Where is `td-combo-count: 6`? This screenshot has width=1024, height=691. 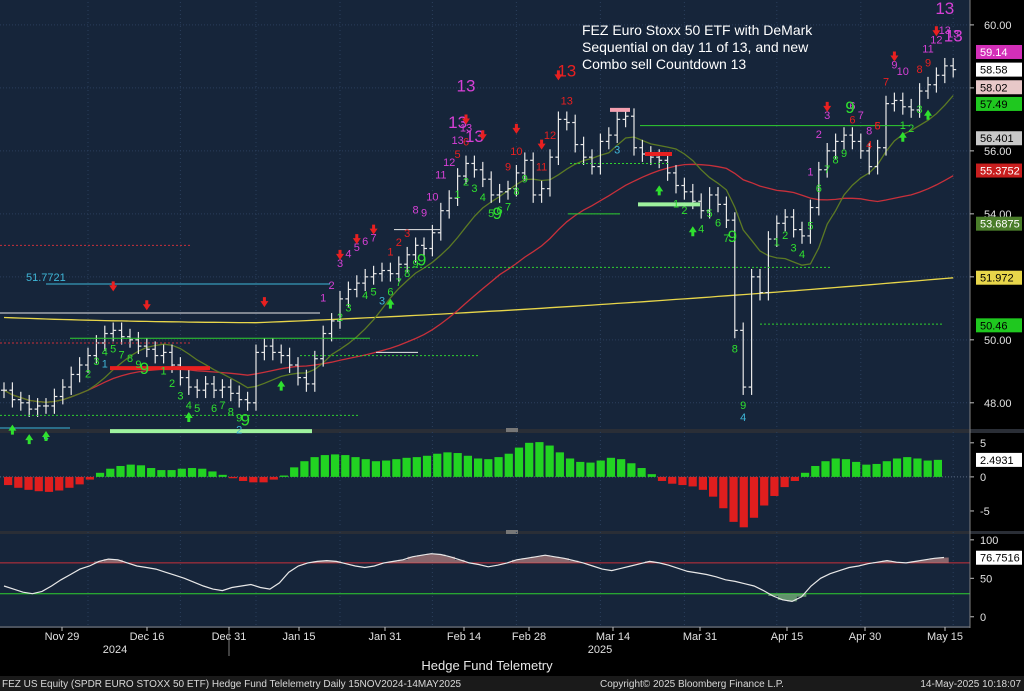 td-combo-count: 6 is located at coordinates (365, 242).